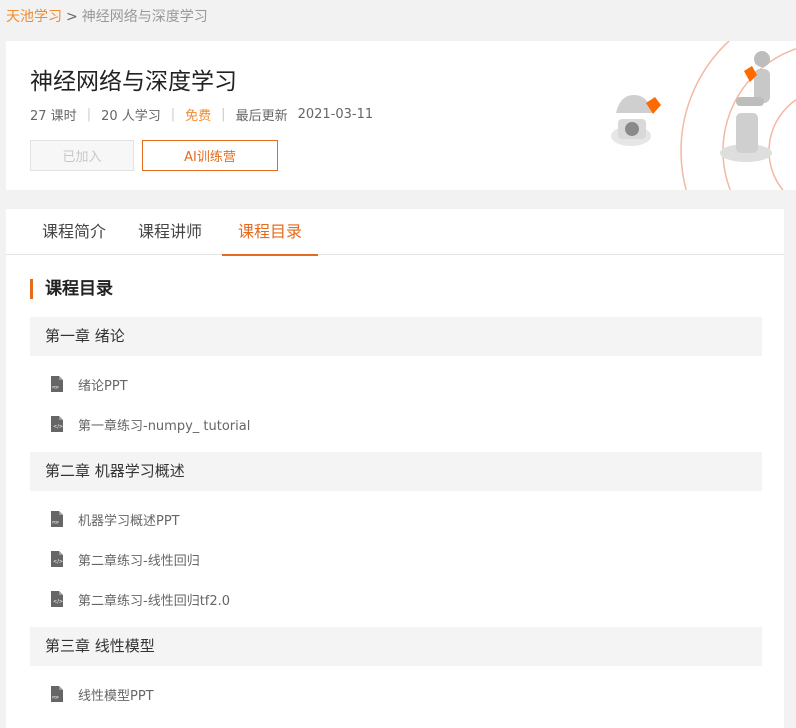 The image size is (796, 728). I want to click on lesson-item: PDF 线性模型PPT, so click(396, 694).